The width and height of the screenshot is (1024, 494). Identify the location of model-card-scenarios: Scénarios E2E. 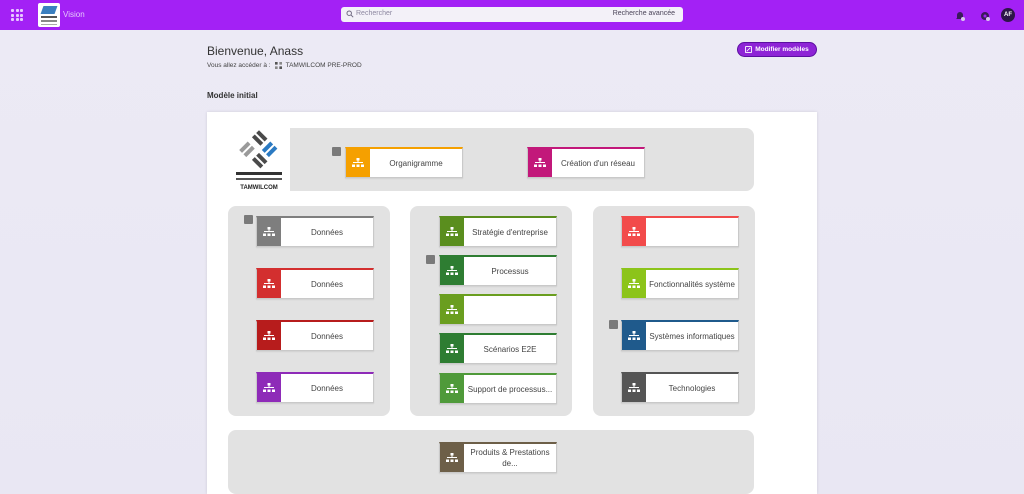
(498, 348).